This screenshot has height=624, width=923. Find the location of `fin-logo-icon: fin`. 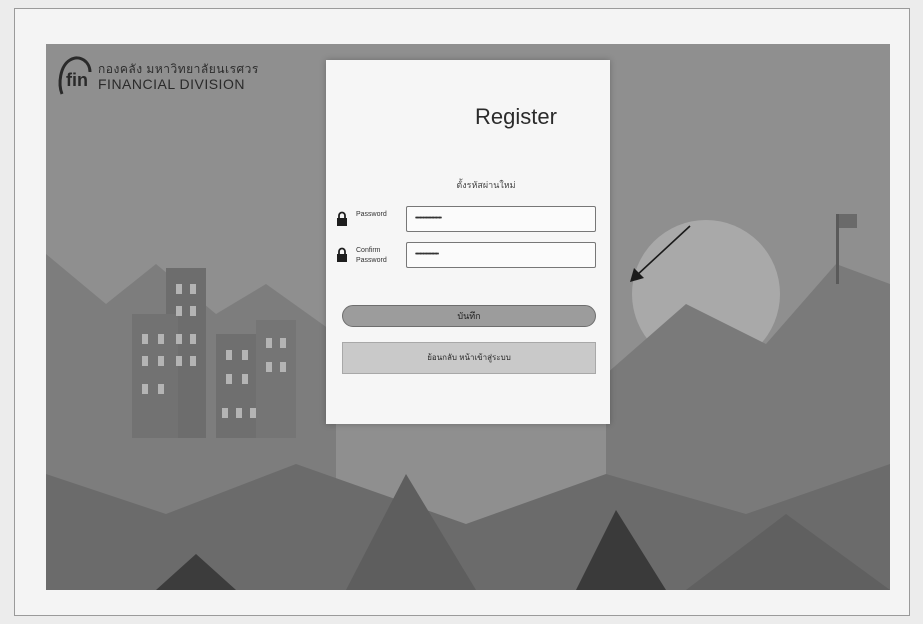

fin-logo-icon: fin is located at coordinates (75, 75).